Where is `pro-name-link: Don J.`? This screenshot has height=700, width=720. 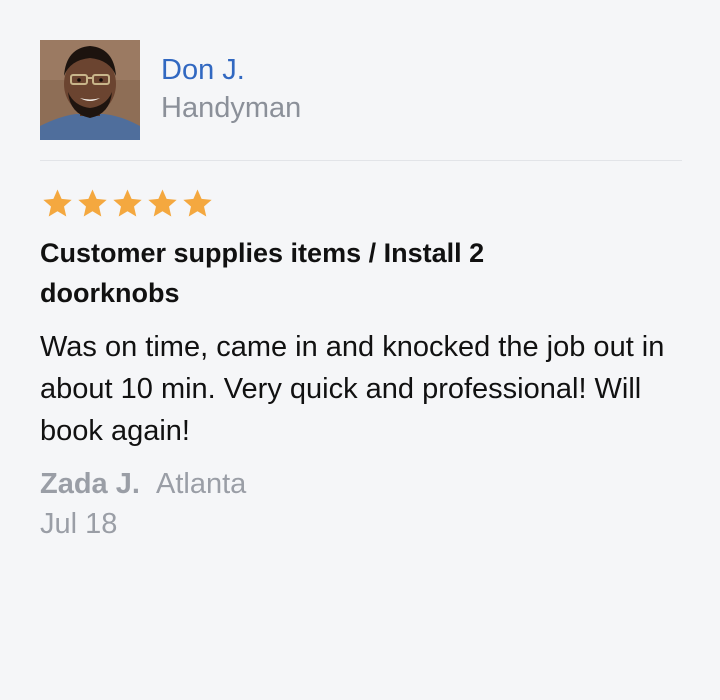 pro-name-link: Don J. is located at coordinates (231, 70).